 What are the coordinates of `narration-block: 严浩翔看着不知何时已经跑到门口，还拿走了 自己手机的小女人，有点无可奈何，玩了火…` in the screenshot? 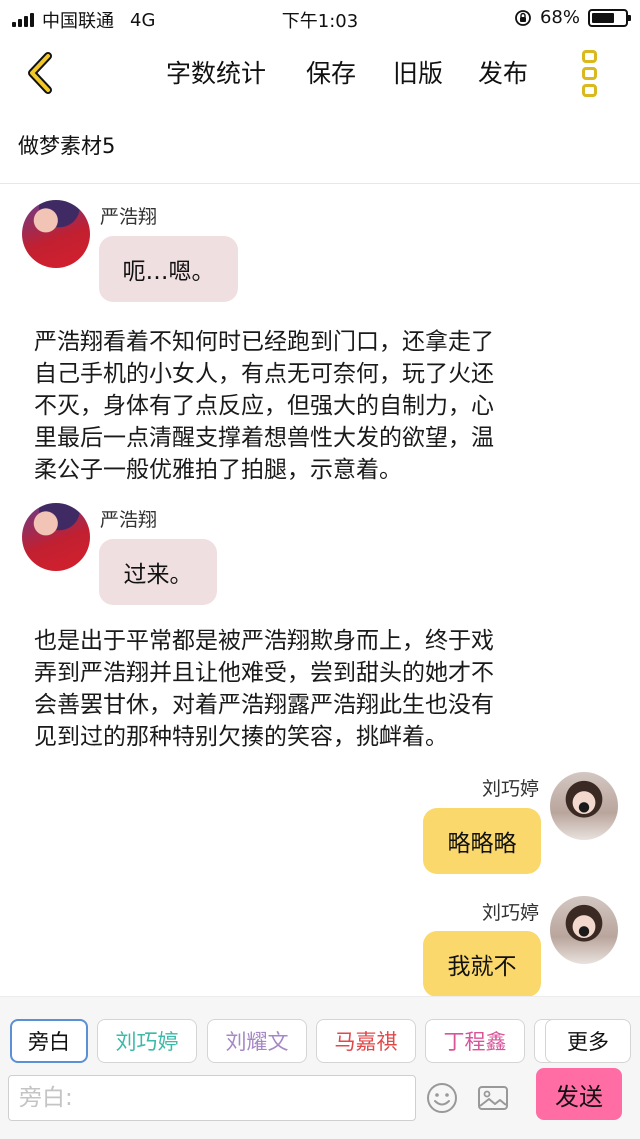 It's located at (320, 406).